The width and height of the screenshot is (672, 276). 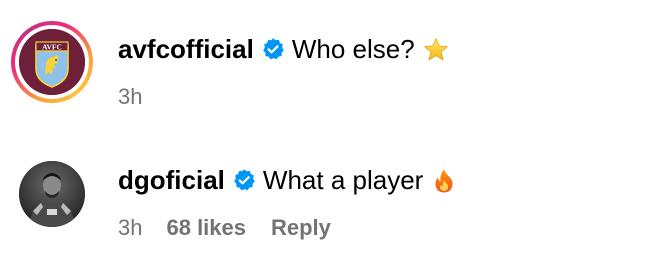 I want to click on fire-emoji-icon, so click(x=444, y=181).